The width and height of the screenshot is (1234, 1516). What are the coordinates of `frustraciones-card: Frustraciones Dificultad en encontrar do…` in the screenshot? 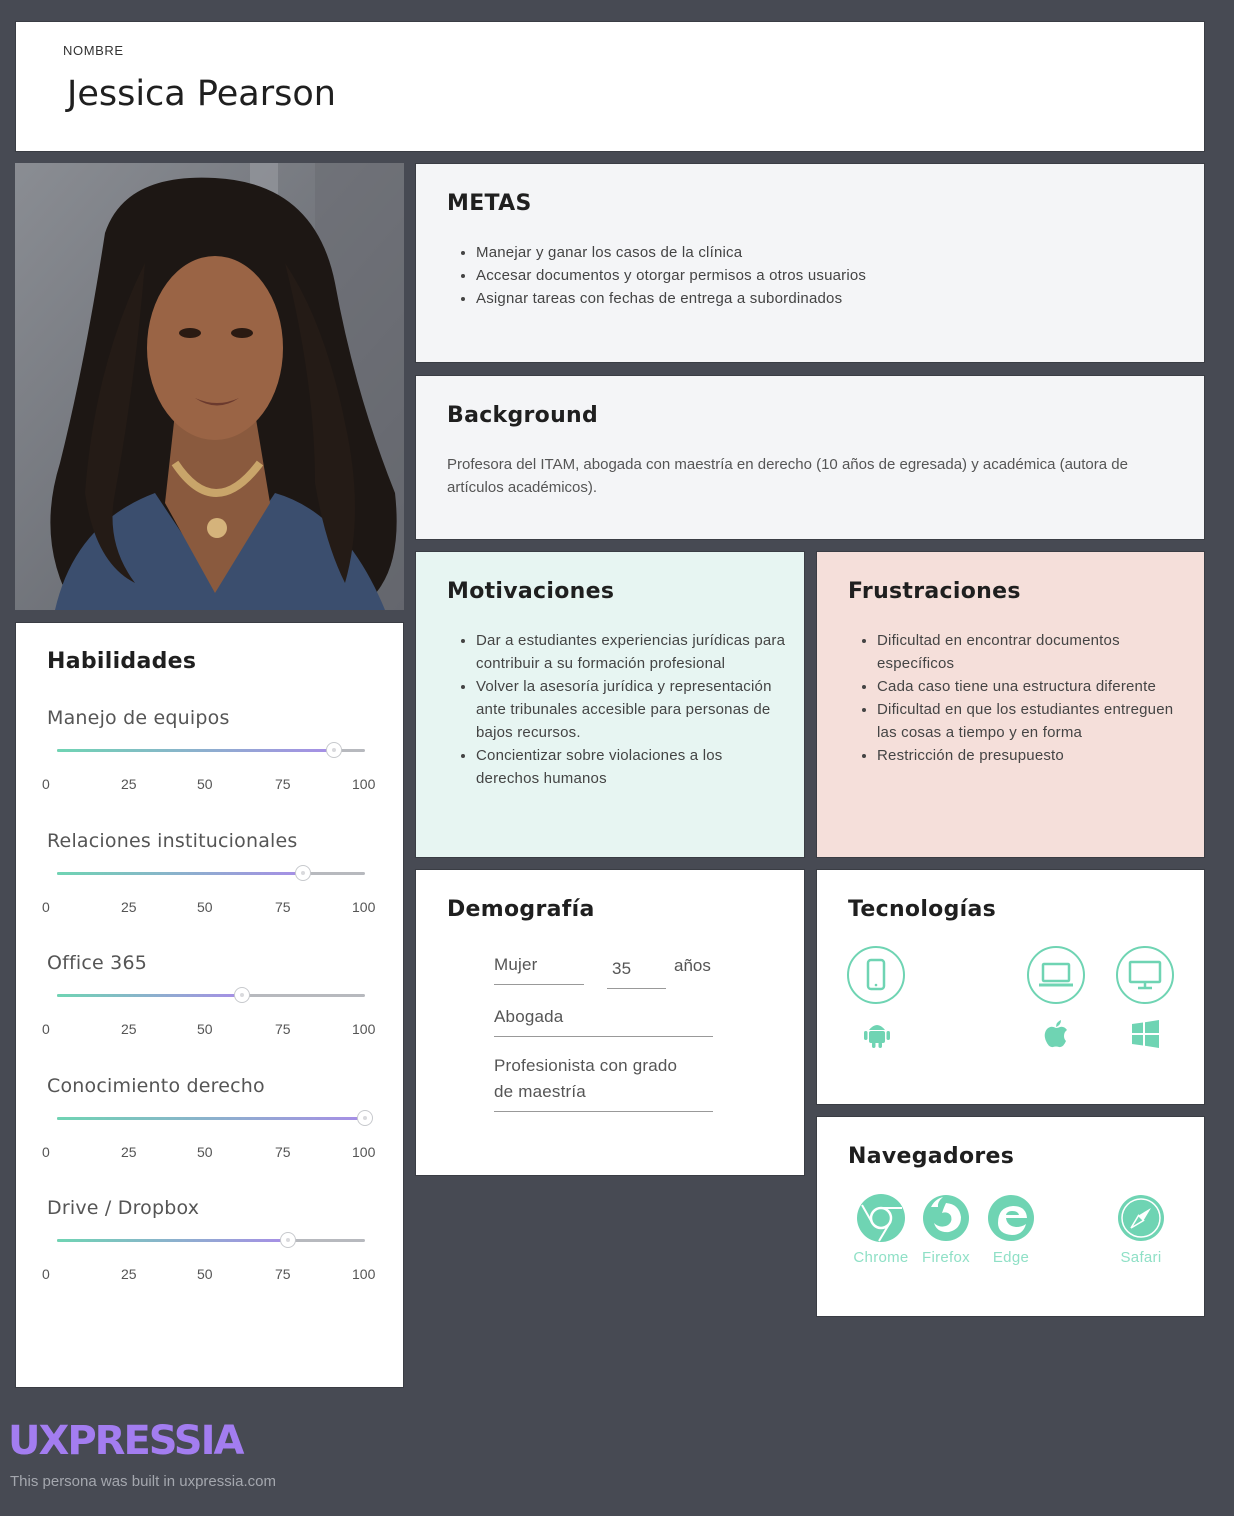 It's located at (1010, 704).